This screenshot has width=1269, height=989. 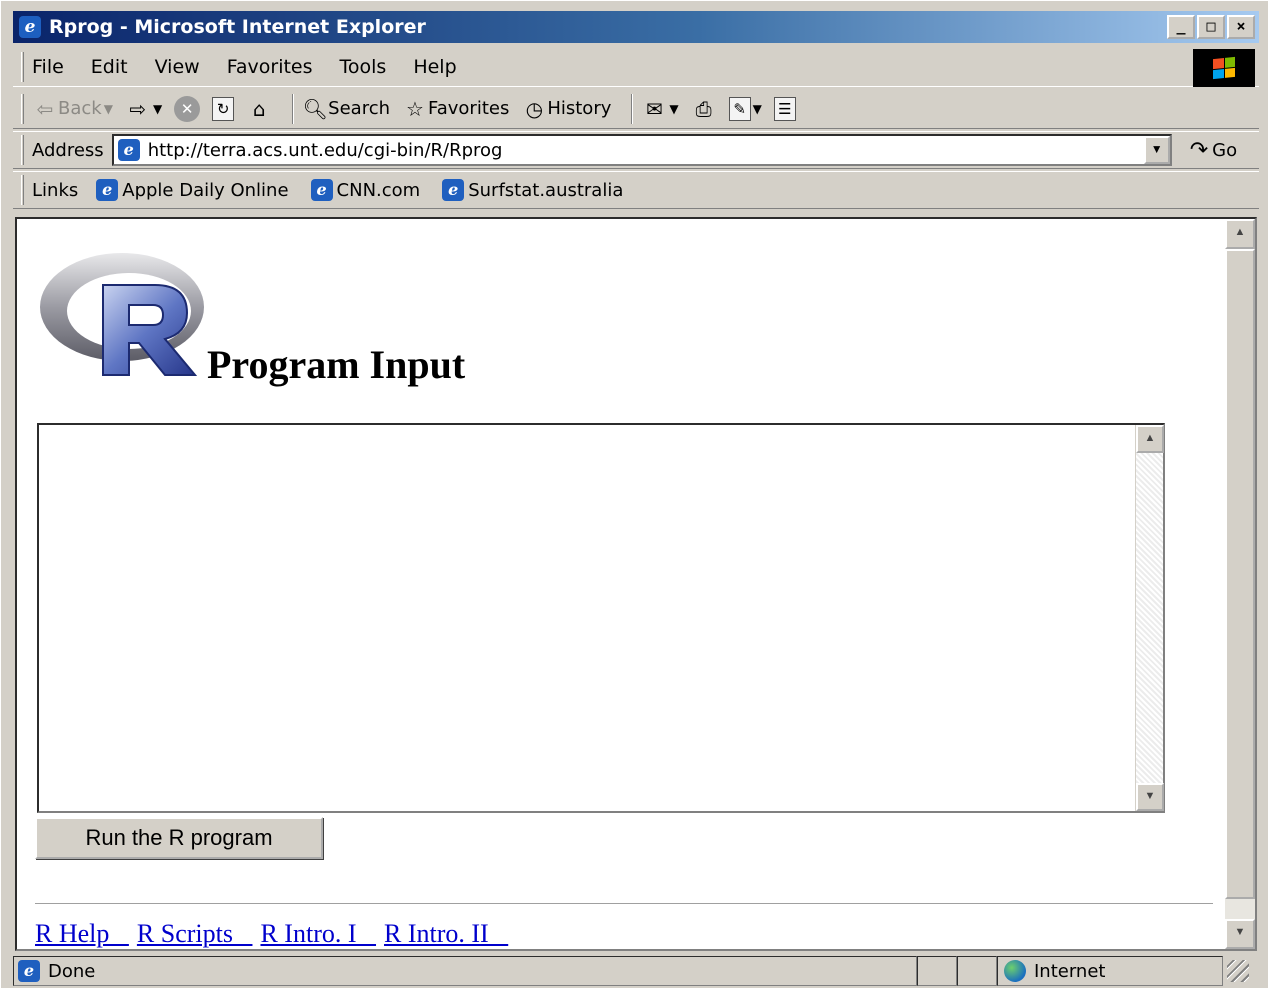 What do you see at coordinates (415, 108) in the screenshot?
I see `favorites-star-icon: ☆` at bounding box center [415, 108].